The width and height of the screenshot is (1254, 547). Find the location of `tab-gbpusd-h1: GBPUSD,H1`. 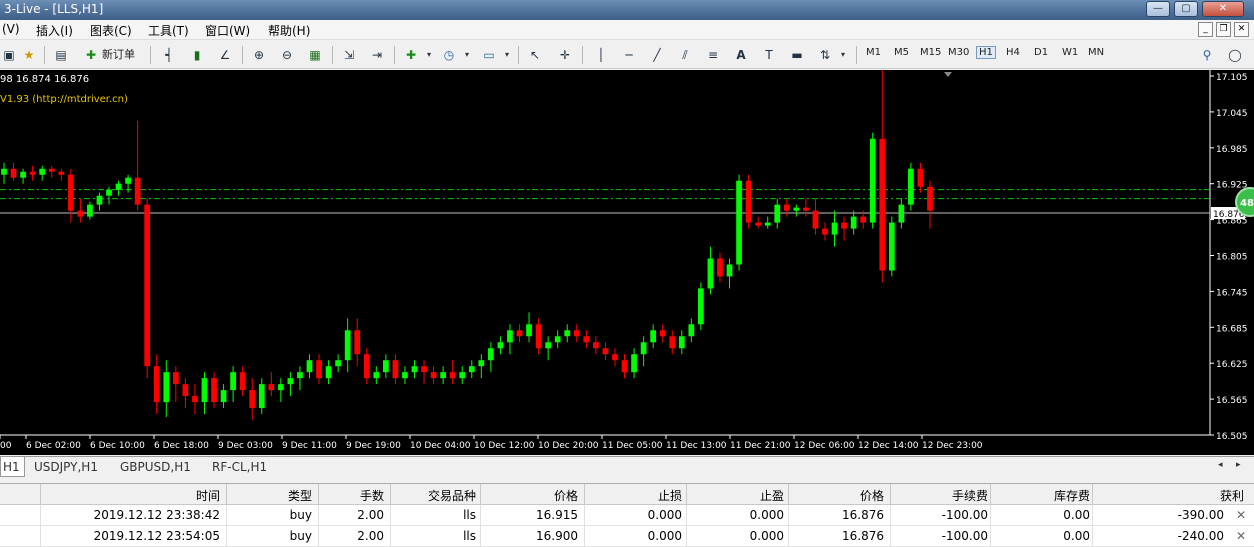

tab-gbpusd-h1: GBPUSD,H1 is located at coordinates (155, 467).